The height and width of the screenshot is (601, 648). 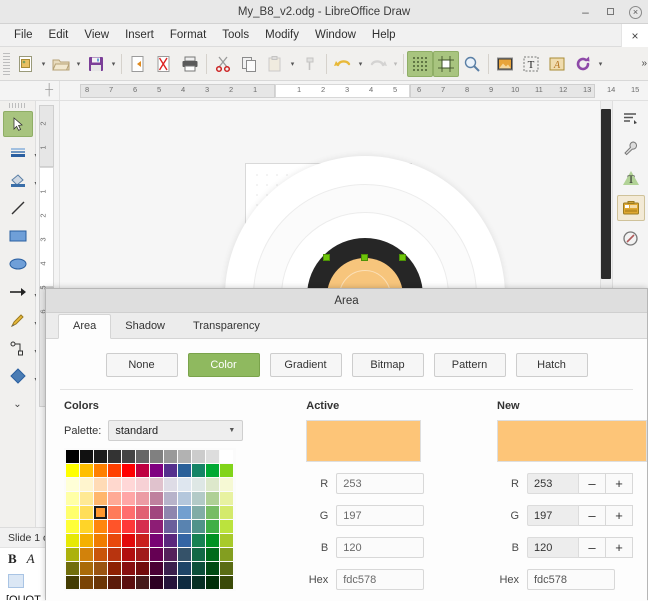 What do you see at coordinates (20, 292) in the screenshot?
I see `lines-and-arrows-tool: ▾` at bounding box center [20, 292].